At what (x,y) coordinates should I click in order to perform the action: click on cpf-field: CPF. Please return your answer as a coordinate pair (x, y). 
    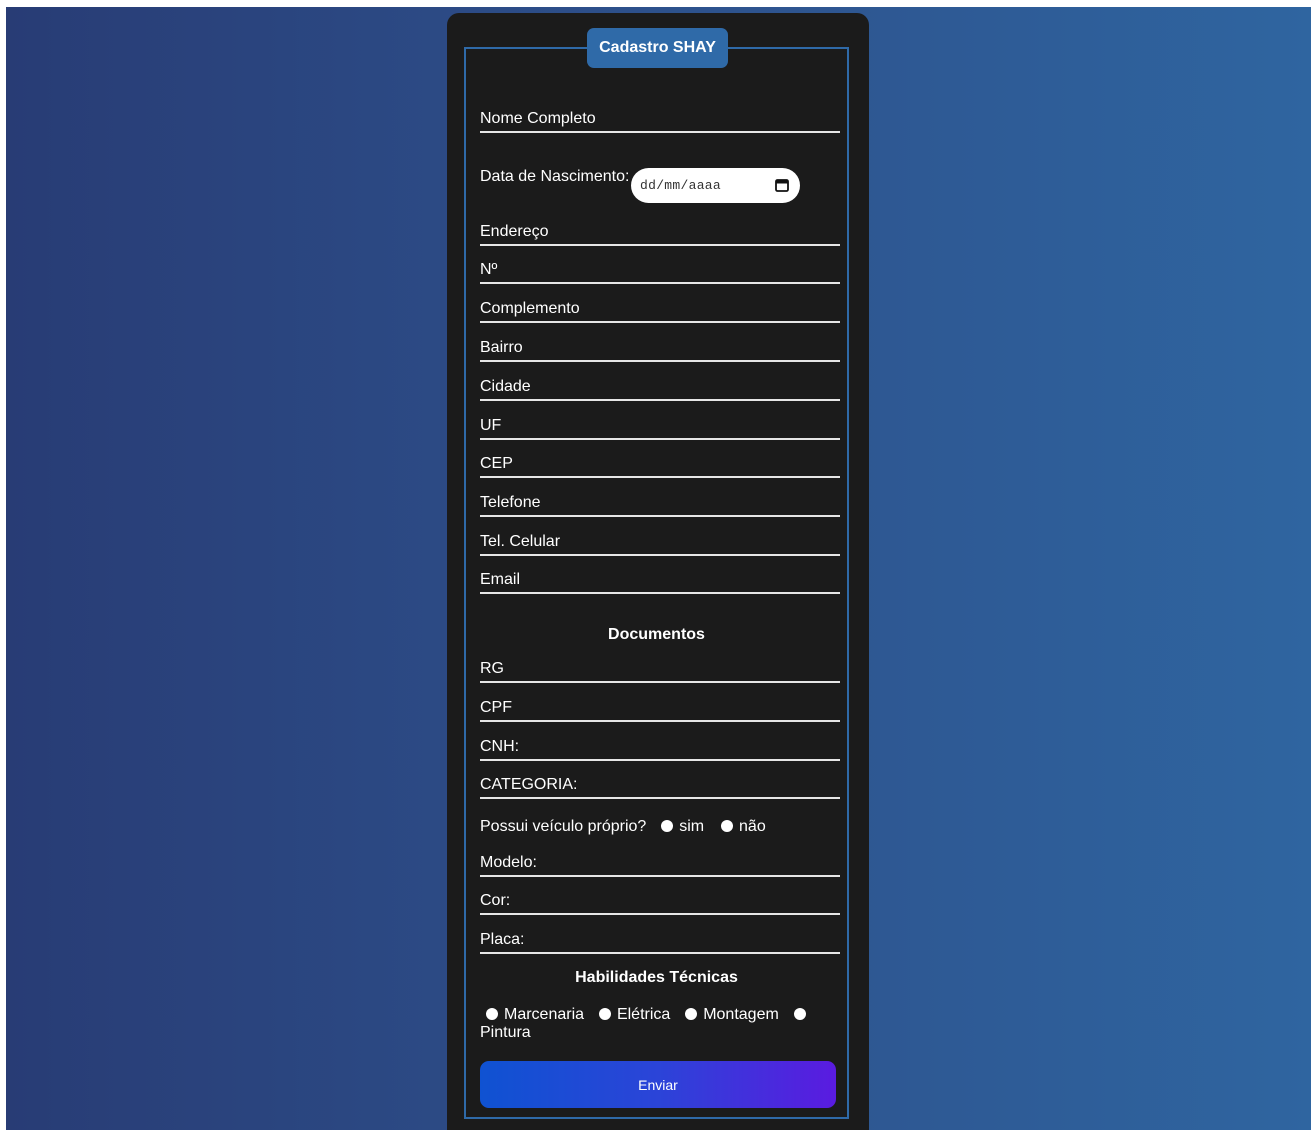
    Looking at the image, I should click on (660, 711).